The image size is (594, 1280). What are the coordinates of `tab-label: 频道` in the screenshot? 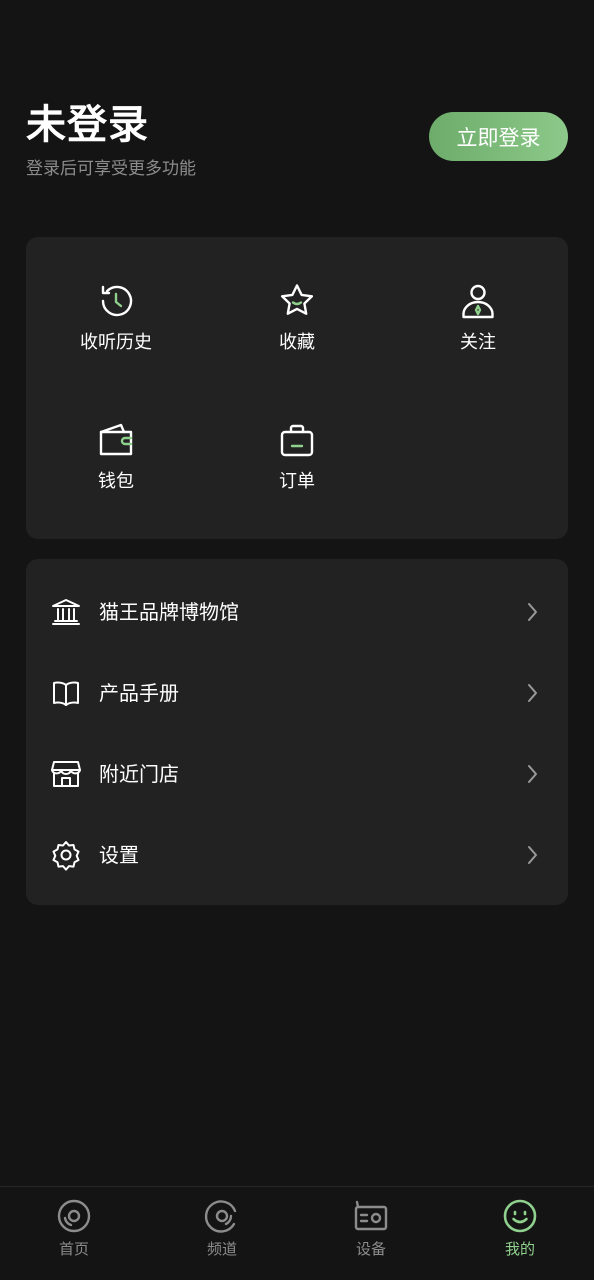 It's located at (221, 1249).